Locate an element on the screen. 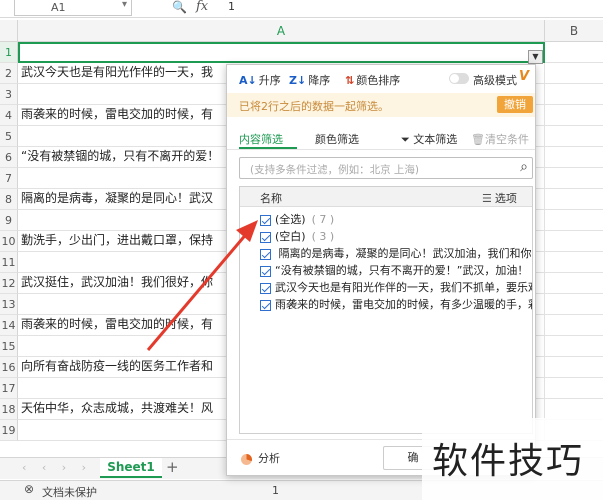 Image resolution: width=603 pixels, height=500 pixels. filter-search-input: (支持多条件过滤，例如：北京 上海) ⌕ is located at coordinates (386, 168).